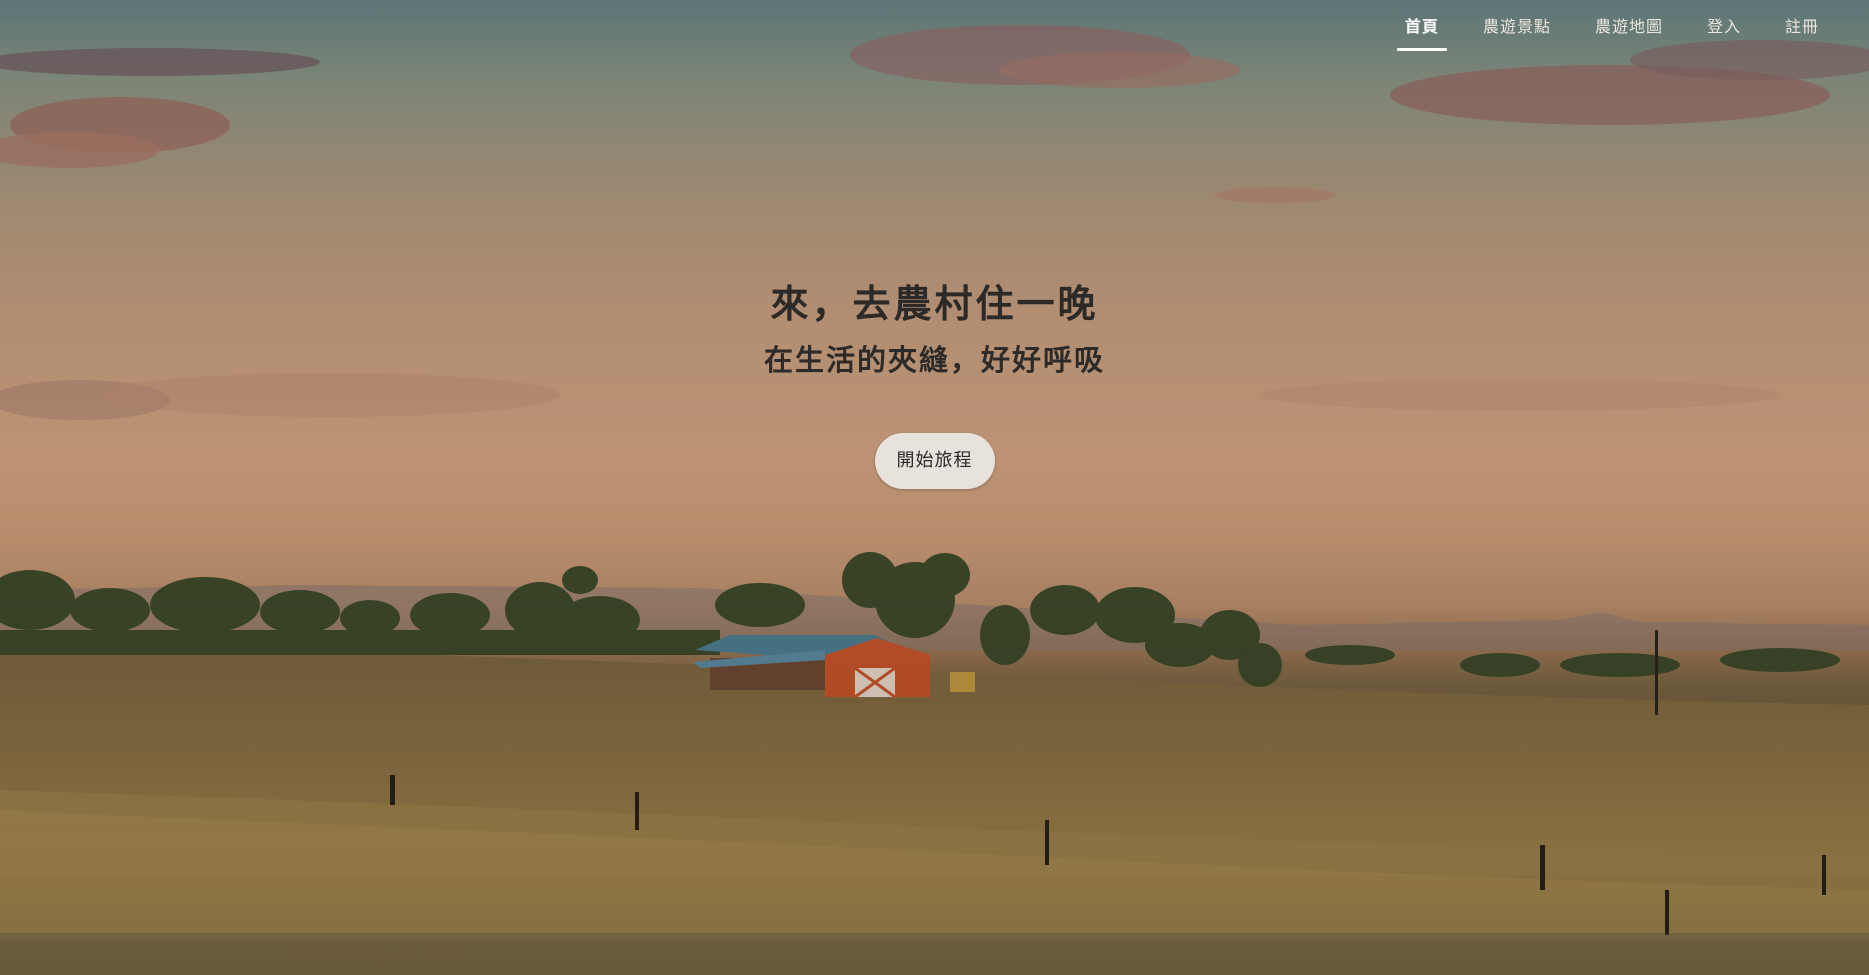  What do you see at coordinates (1422, 26) in the screenshot?
I see `nav-home: 首頁` at bounding box center [1422, 26].